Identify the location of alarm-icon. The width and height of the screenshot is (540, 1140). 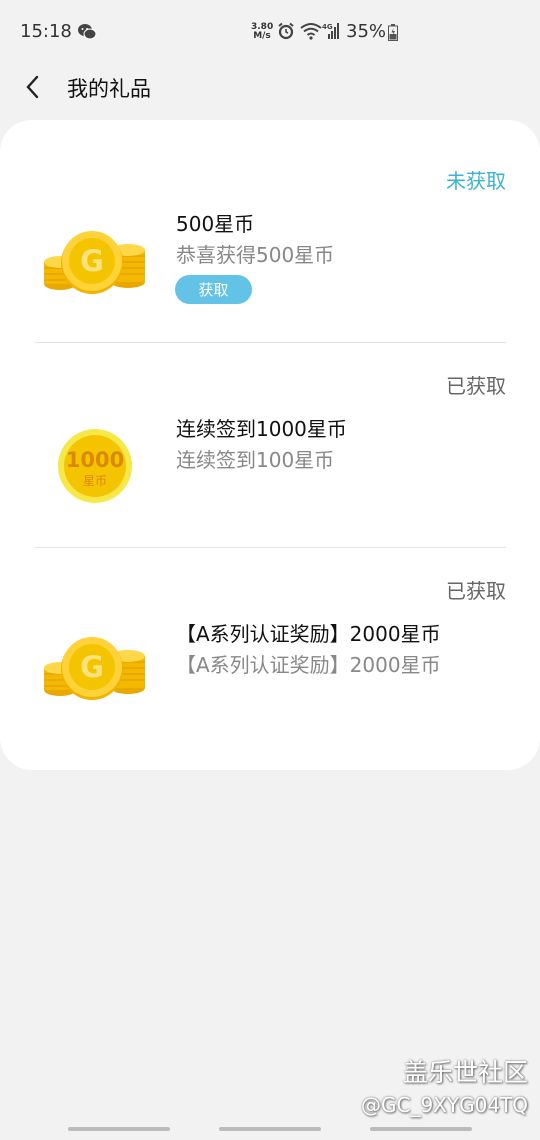
(286, 31).